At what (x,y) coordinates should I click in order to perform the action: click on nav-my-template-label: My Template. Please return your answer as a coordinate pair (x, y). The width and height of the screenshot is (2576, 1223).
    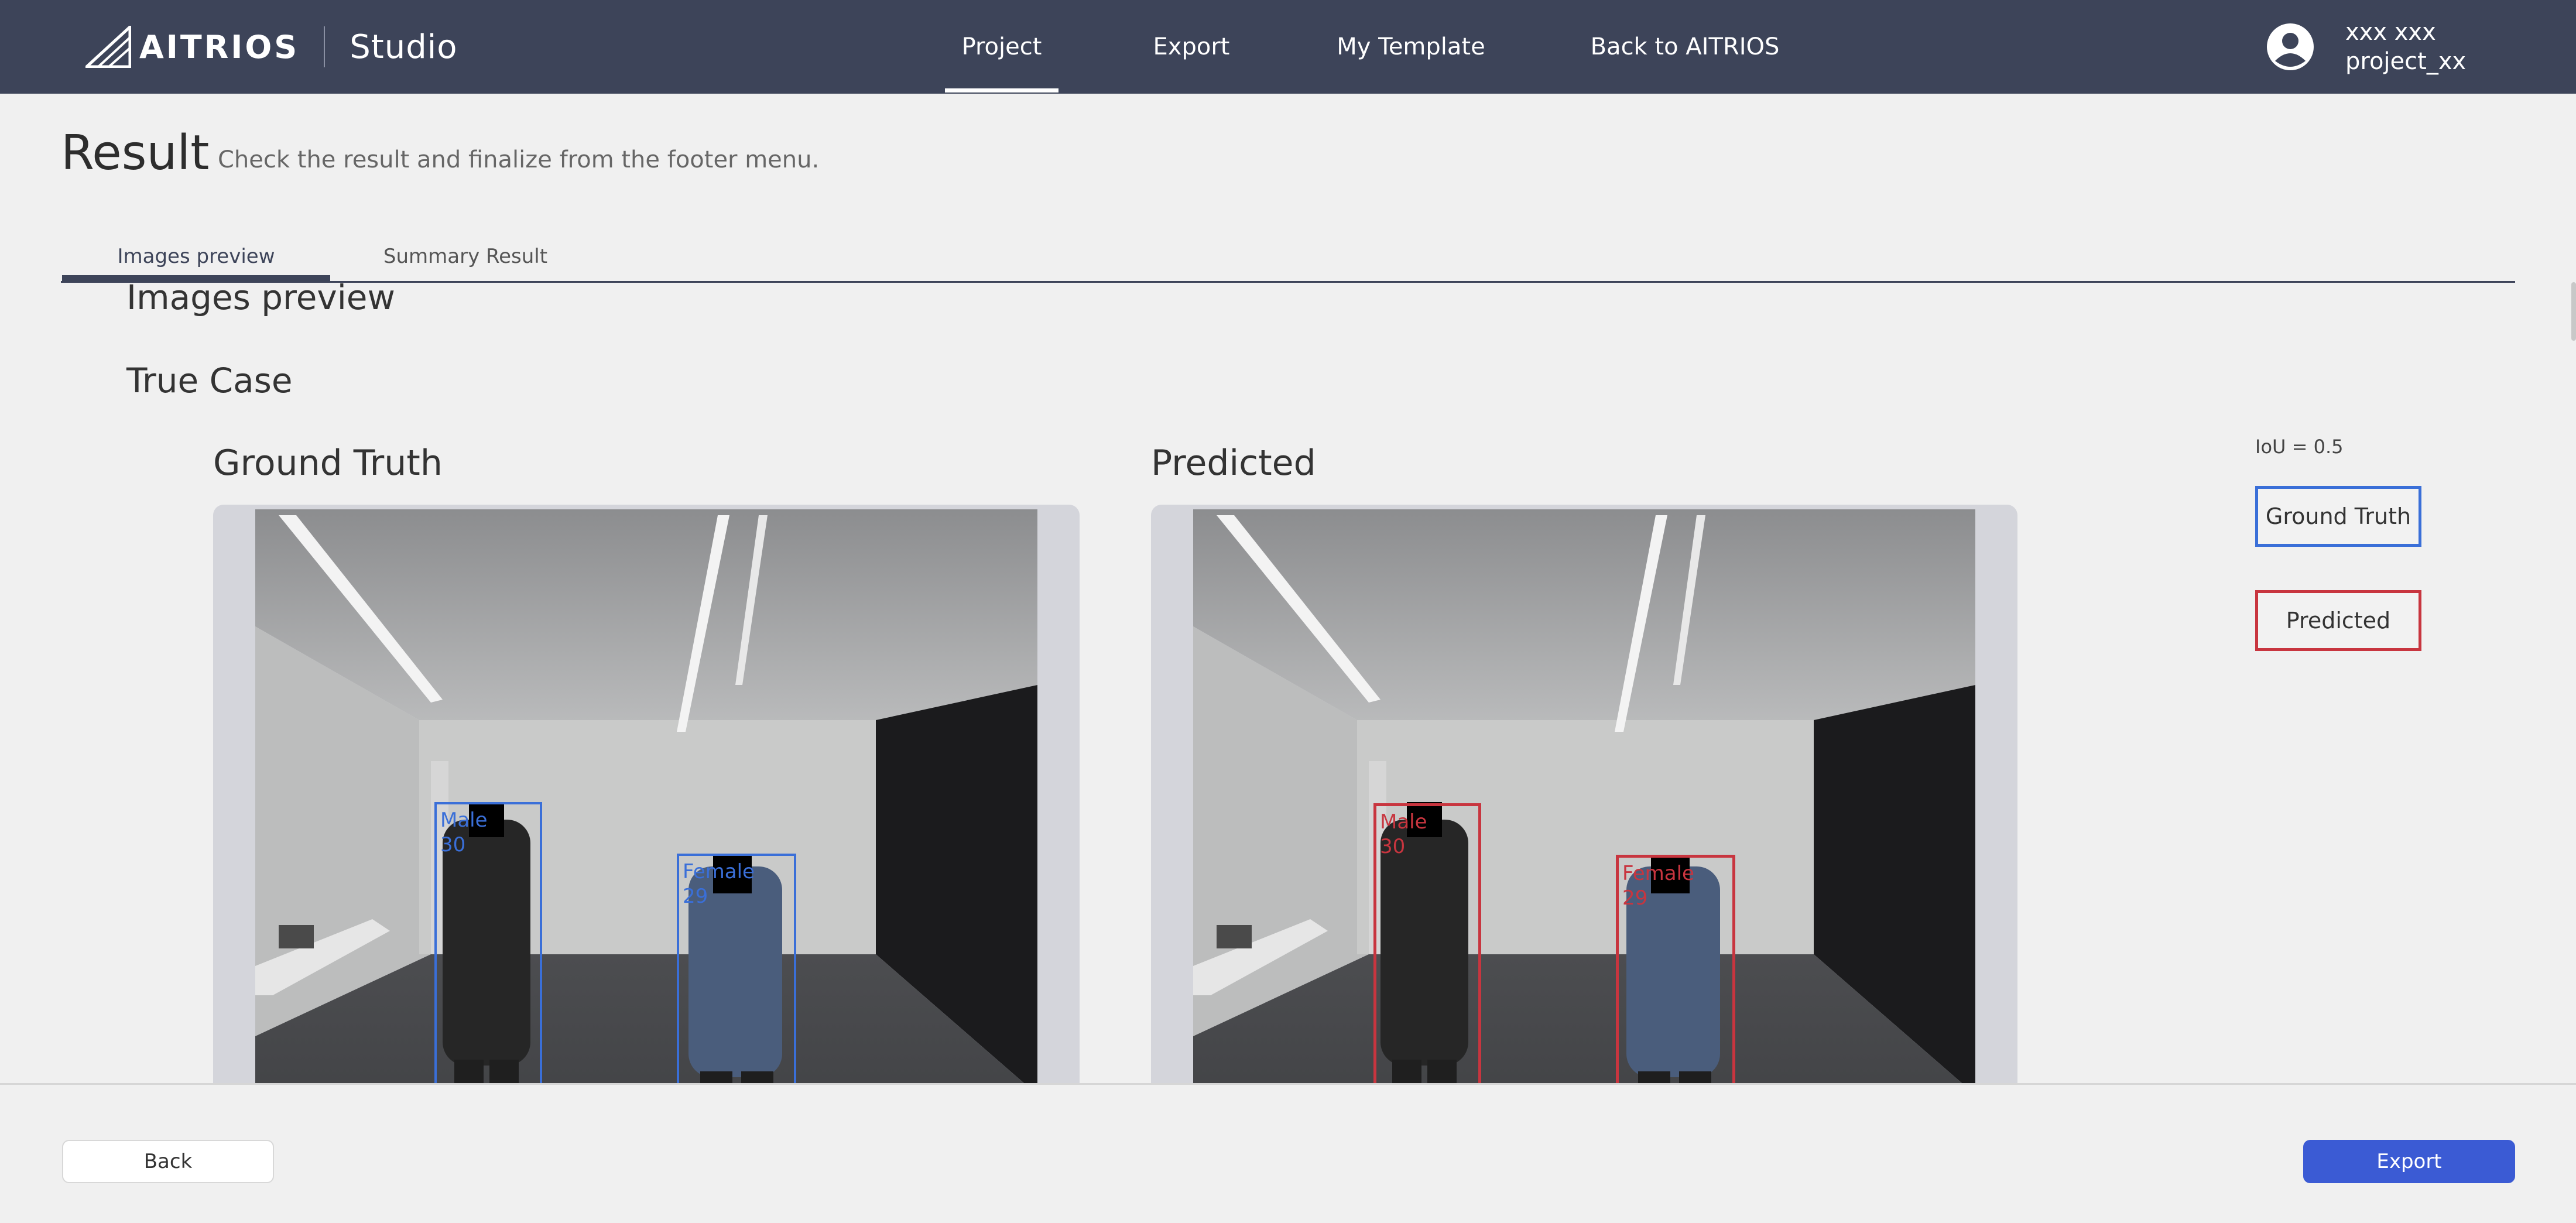
    Looking at the image, I should click on (1411, 46).